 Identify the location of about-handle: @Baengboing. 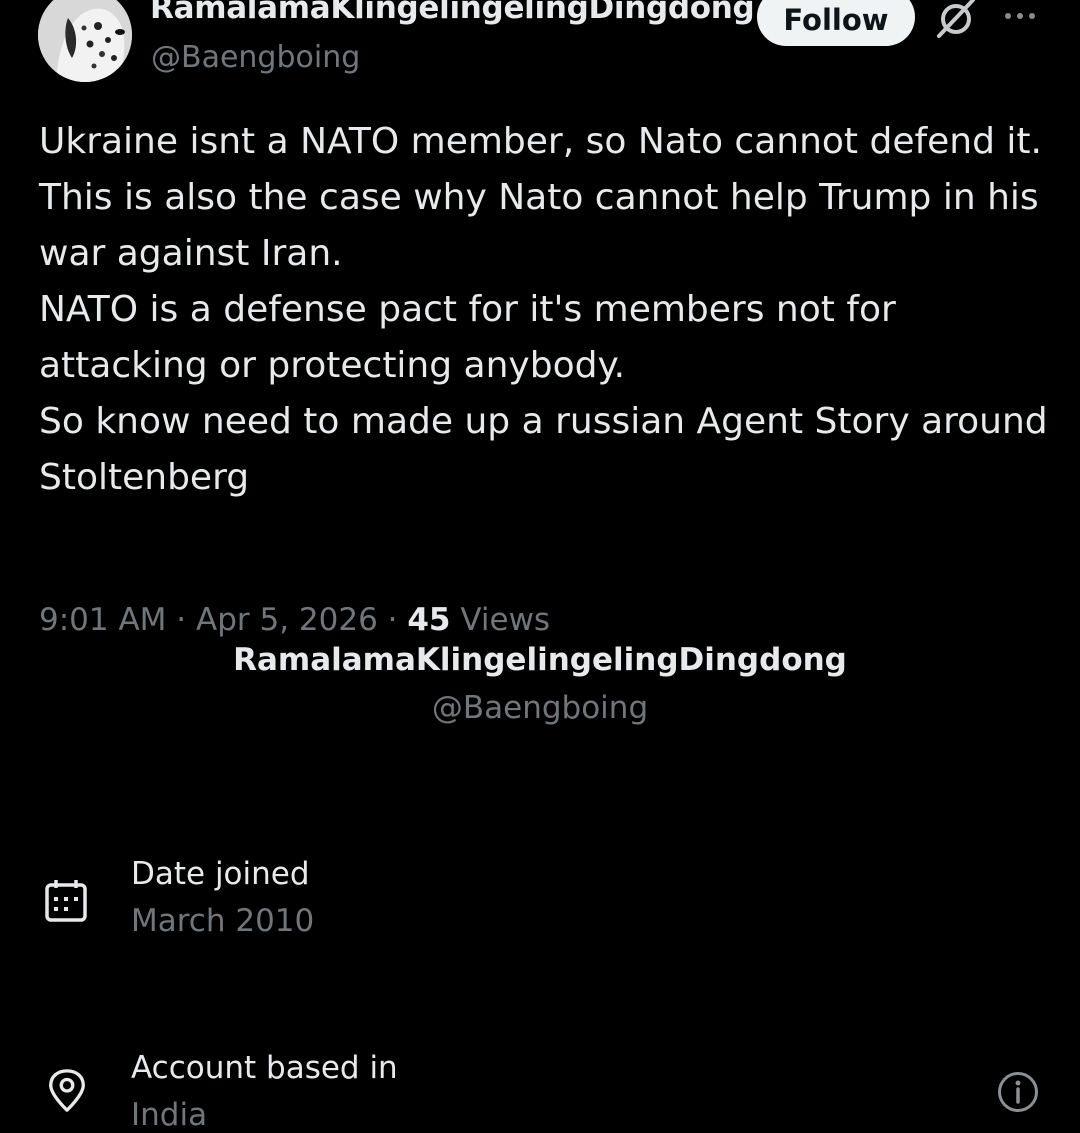
(540, 708).